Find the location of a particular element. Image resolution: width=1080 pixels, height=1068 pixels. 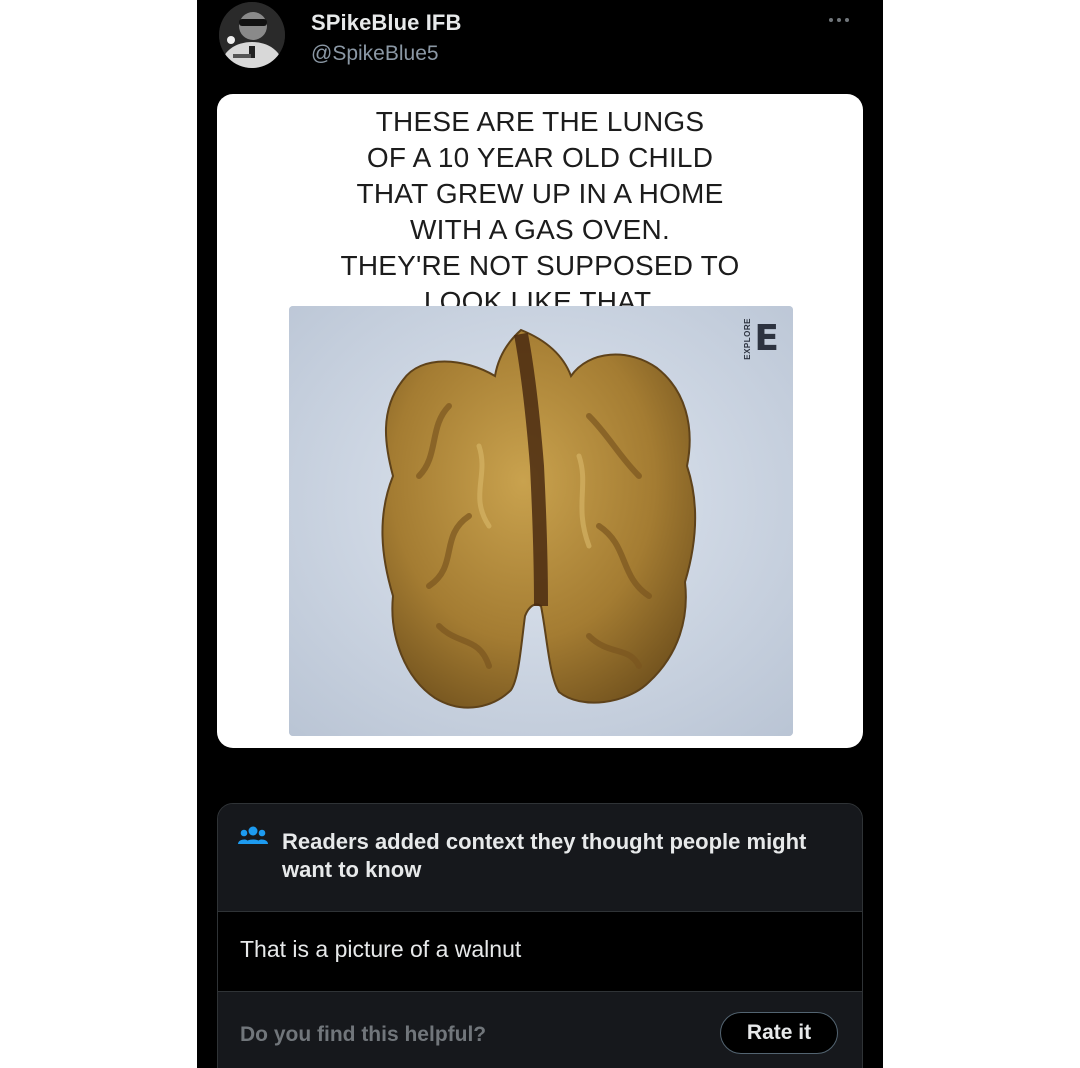

community-note-text: That is a picture of a walnut is located at coordinates (381, 949).